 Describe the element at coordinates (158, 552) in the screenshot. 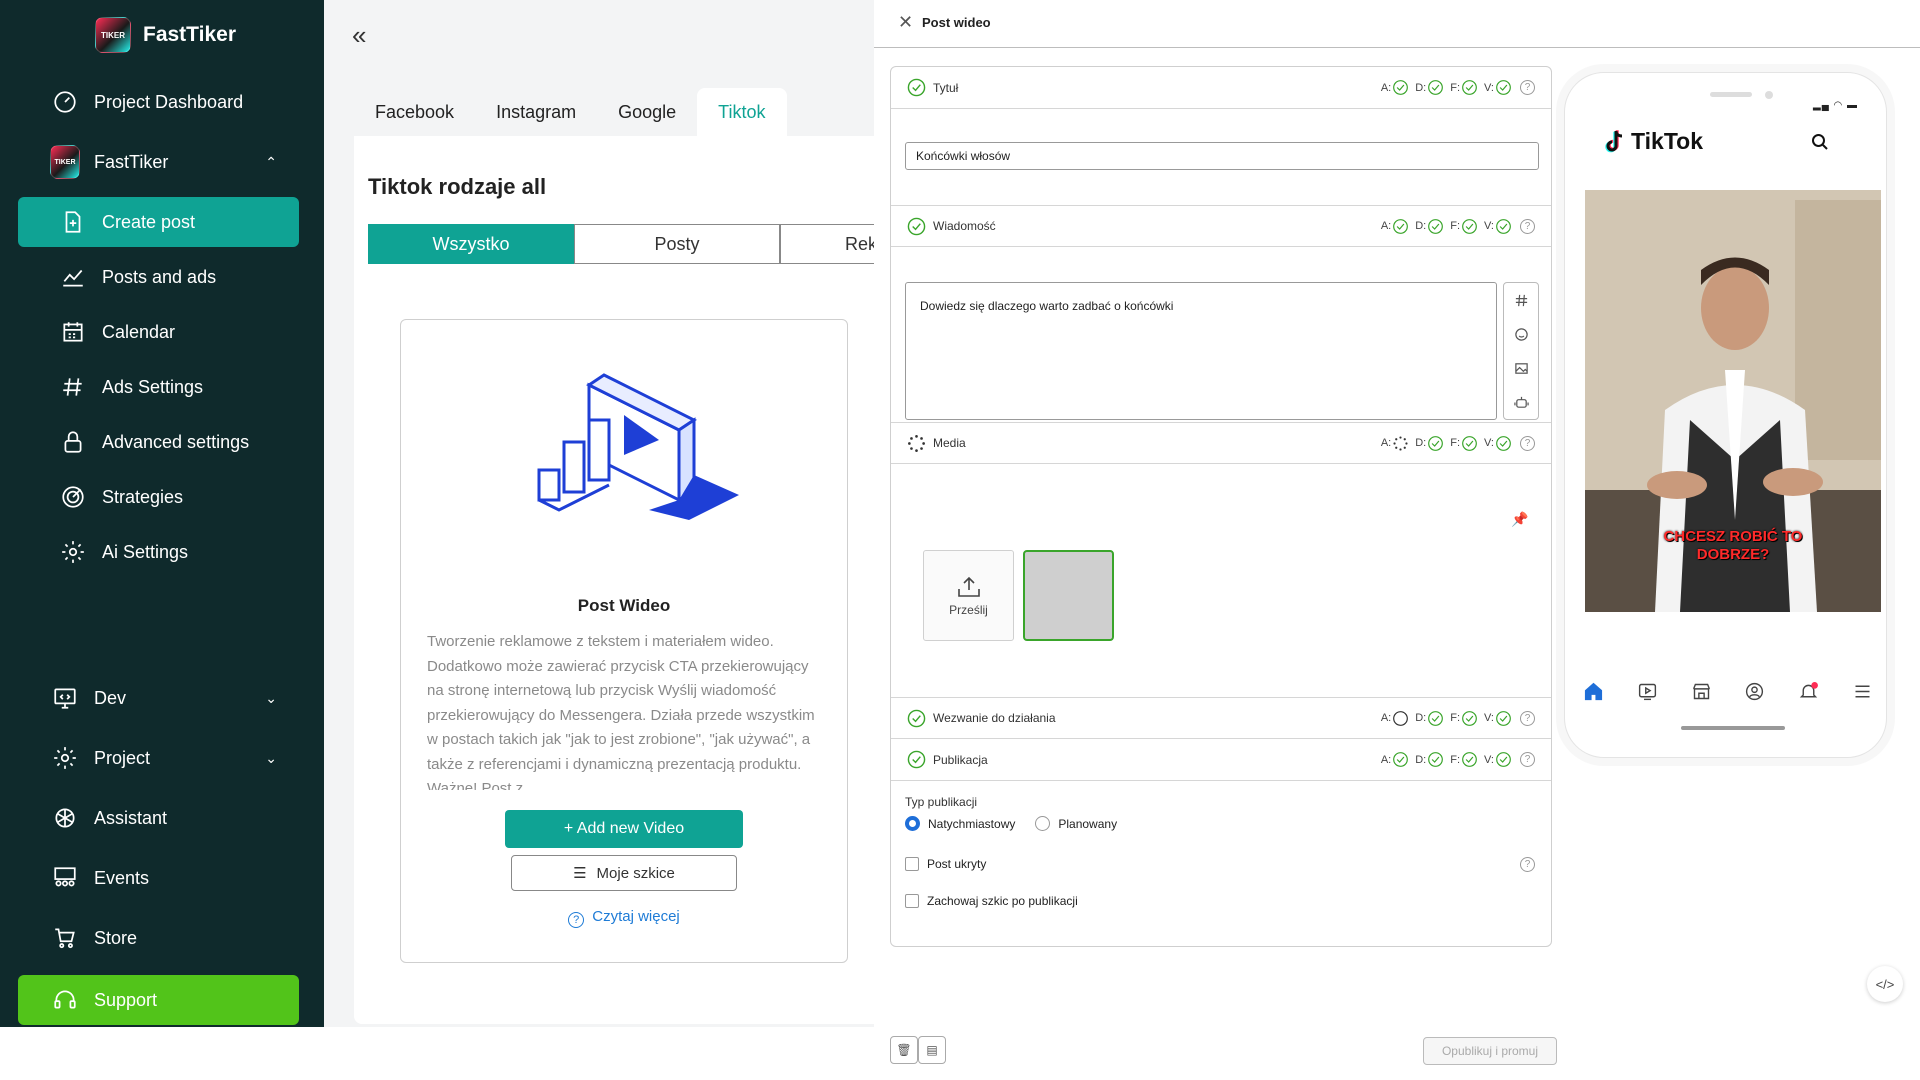

I see `sidebar-item-ai-settings: Ai Settings` at that location.